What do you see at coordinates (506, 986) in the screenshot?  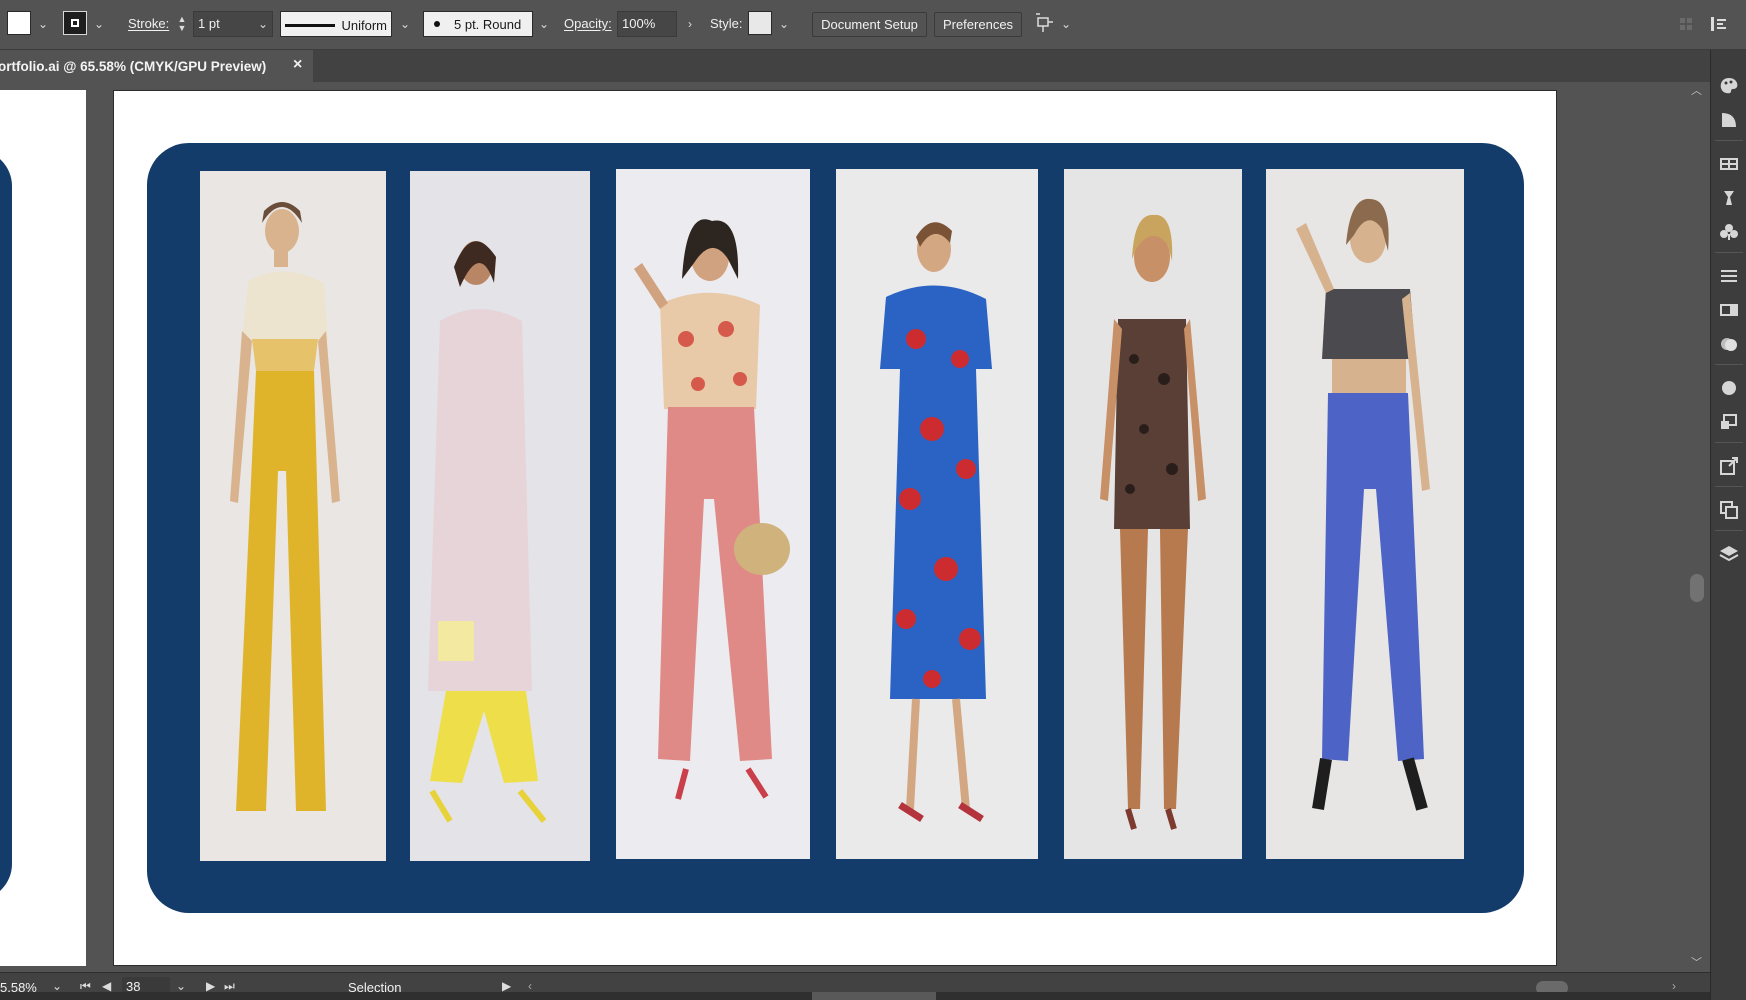 I see `status-menu-arrow-icon: ▶` at bounding box center [506, 986].